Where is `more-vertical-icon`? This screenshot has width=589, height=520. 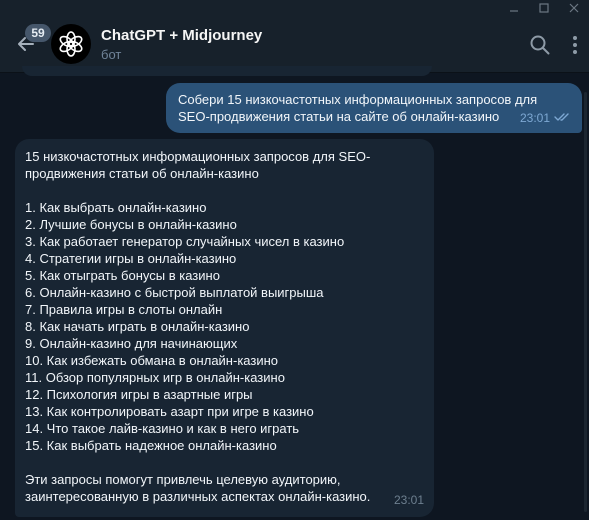
more-vertical-icon is located at coordinates (575, 45).